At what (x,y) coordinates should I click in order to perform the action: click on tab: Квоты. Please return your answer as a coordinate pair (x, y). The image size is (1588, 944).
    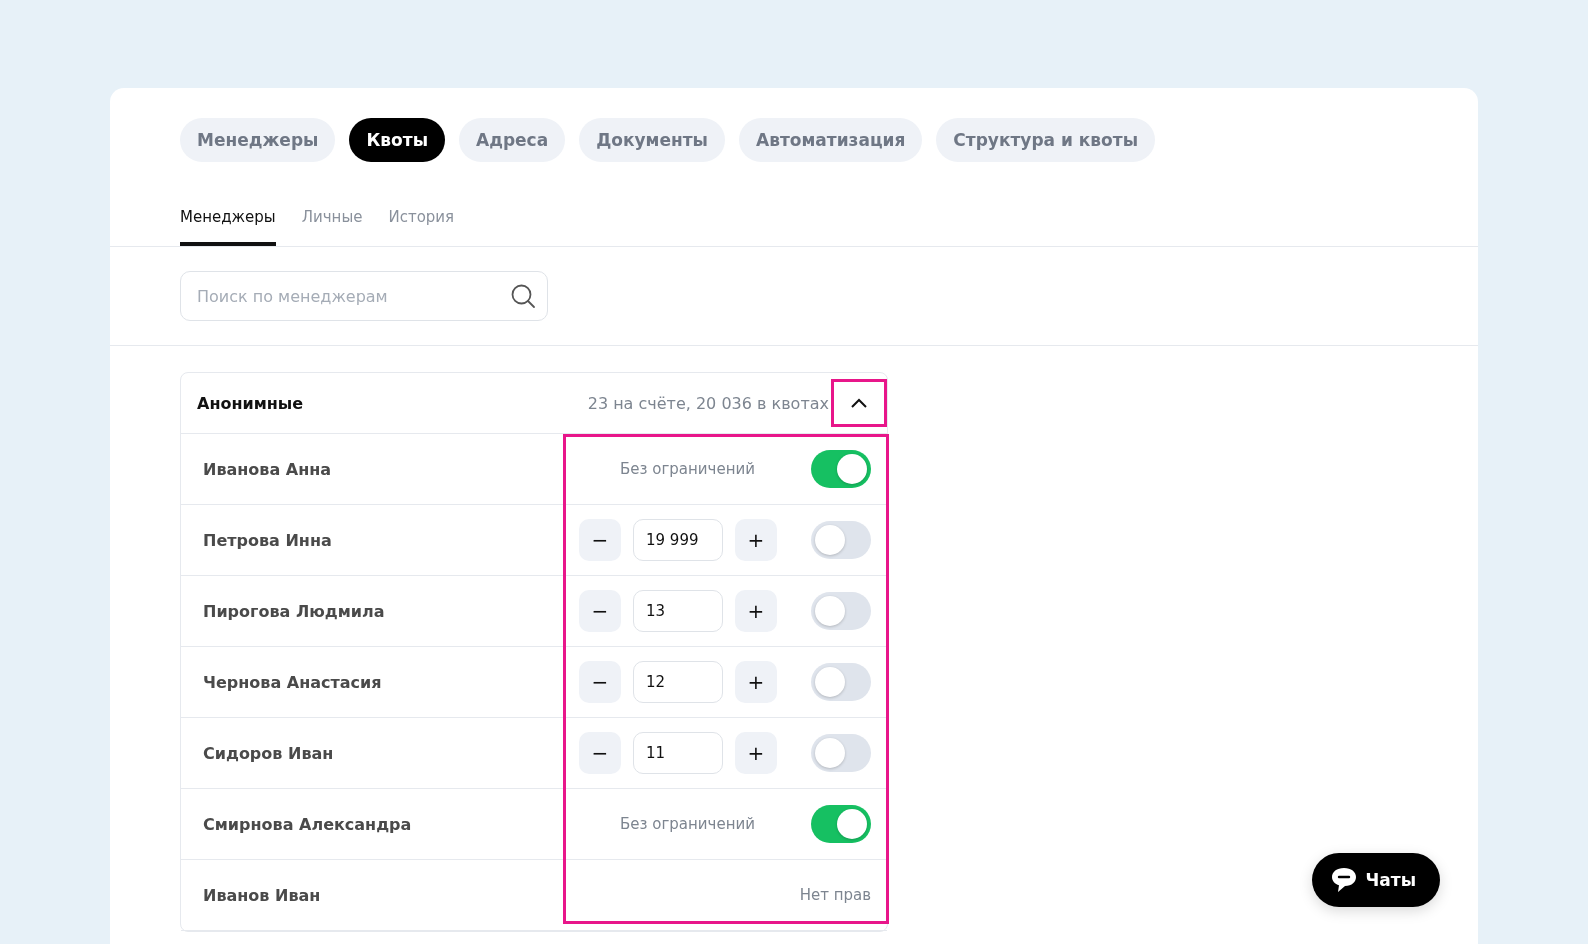
    Looking at the image, I should click on (397, 140).